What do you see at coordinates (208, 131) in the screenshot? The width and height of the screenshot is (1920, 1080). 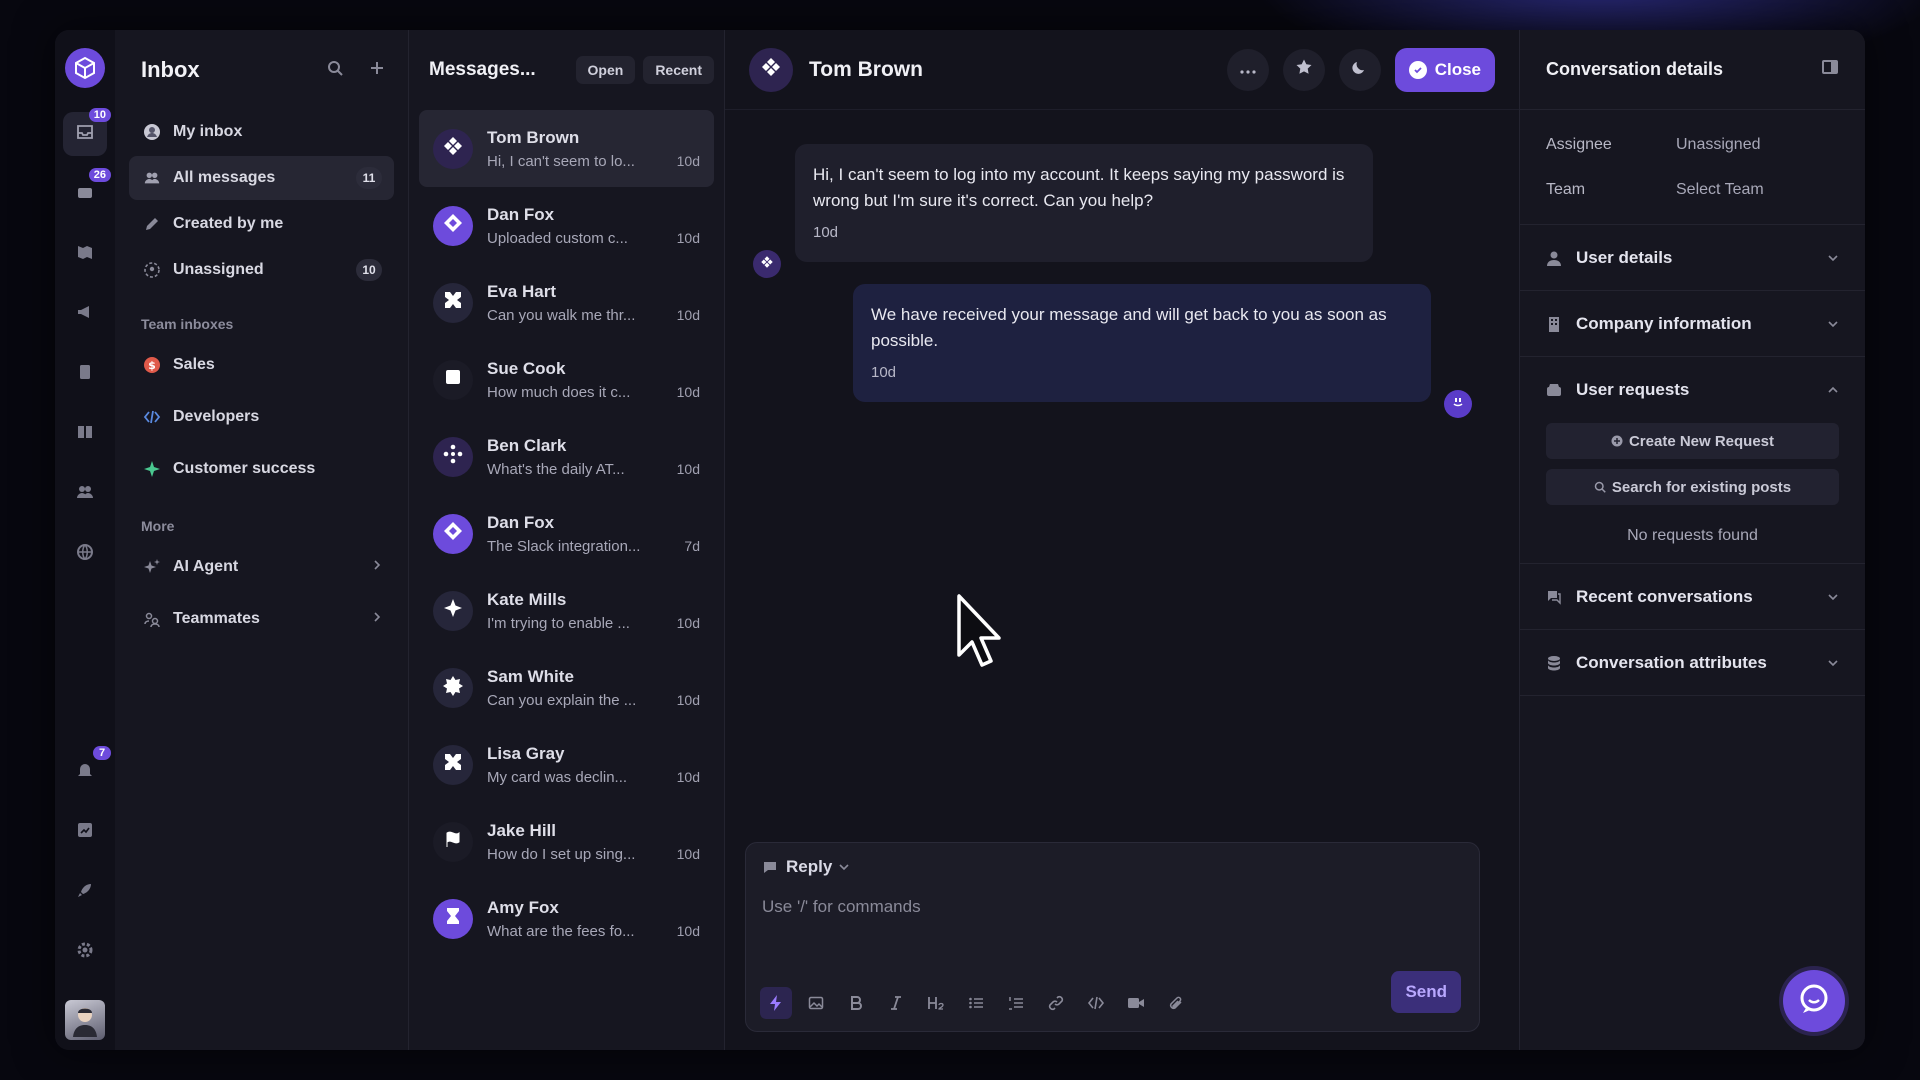 I see `nav-item-label: My inbox` at bounding box center [208, 131].